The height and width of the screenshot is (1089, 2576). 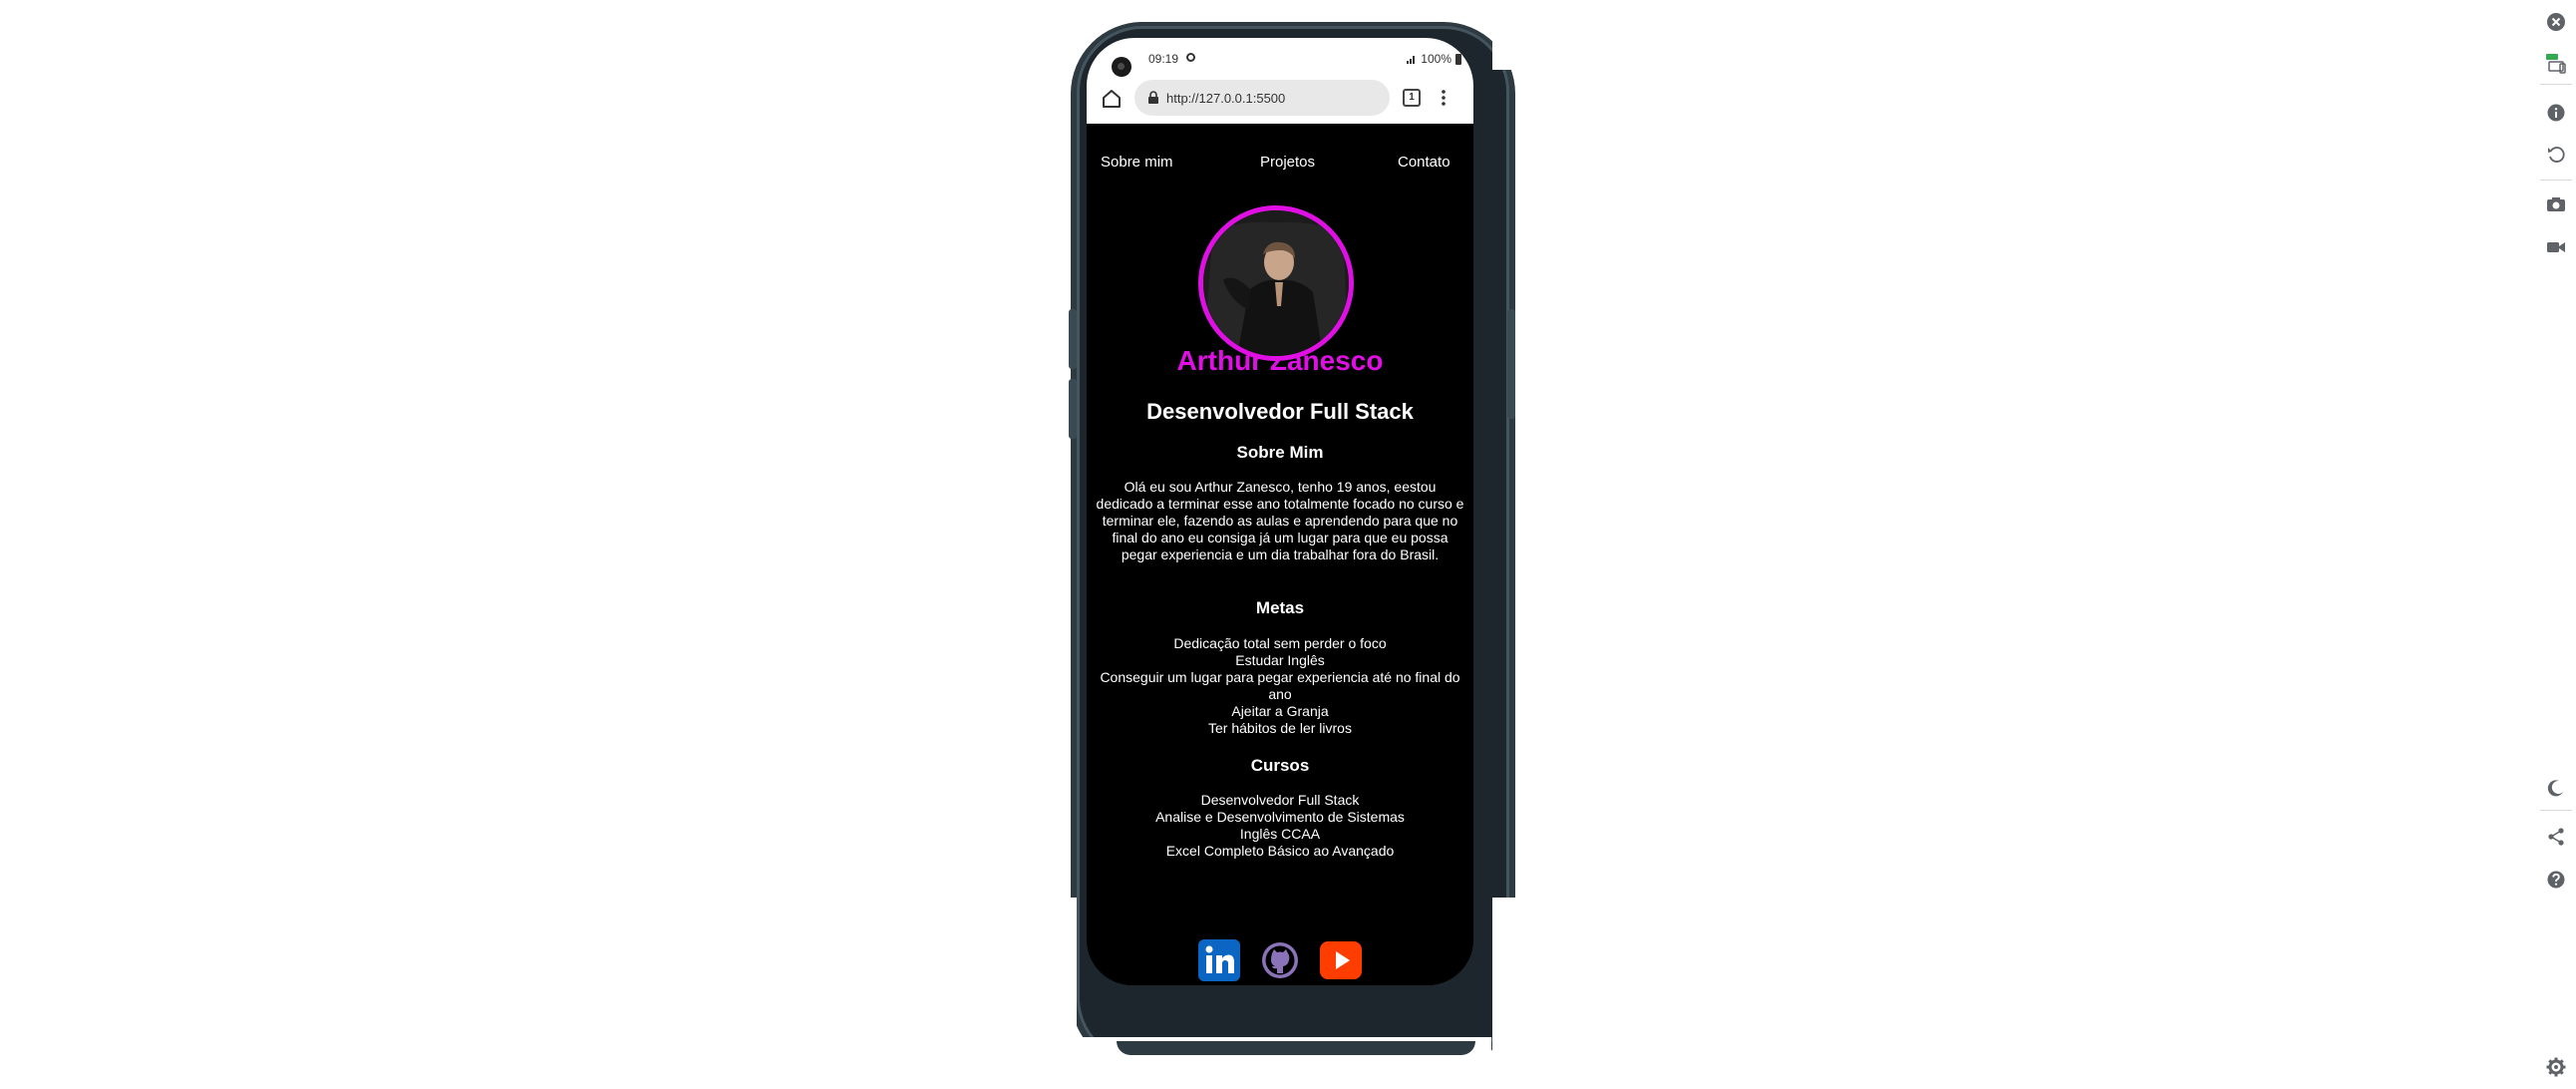 I want to click on list-item: Analise e Desenvolvimento de Sistemas, so click(x=1280, y=817).